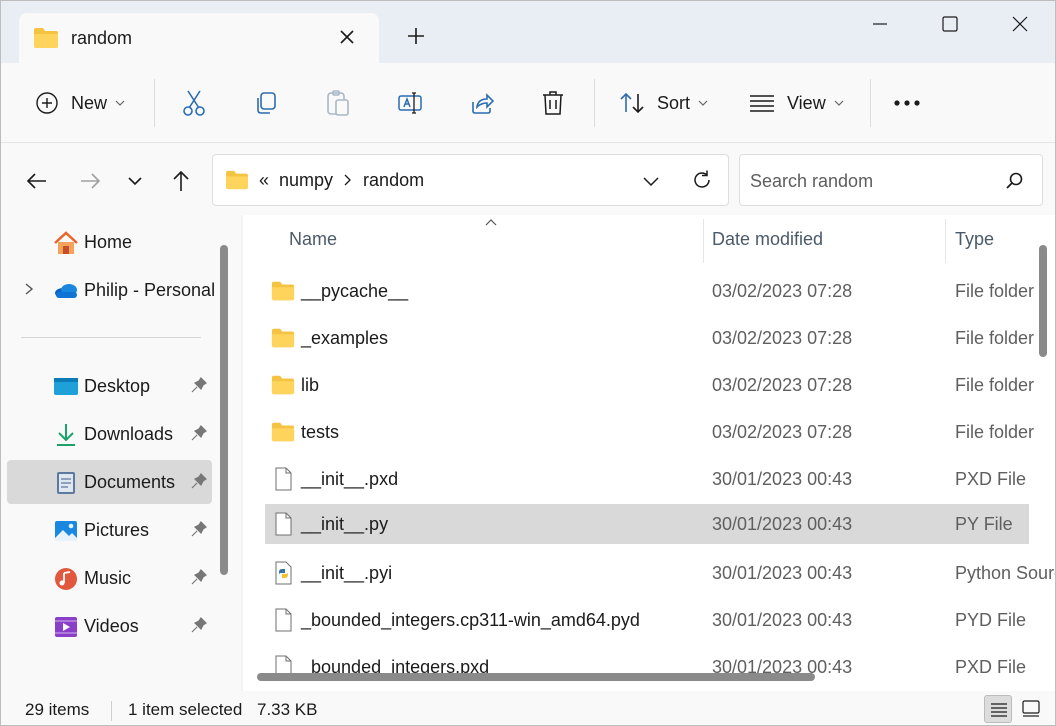  What do you see at coordinates (647, 479) in the screenshot?
I see `file-row: __init__.pxd 30/01/2023 00:43 PXD File` at bounding box center [647, 479].